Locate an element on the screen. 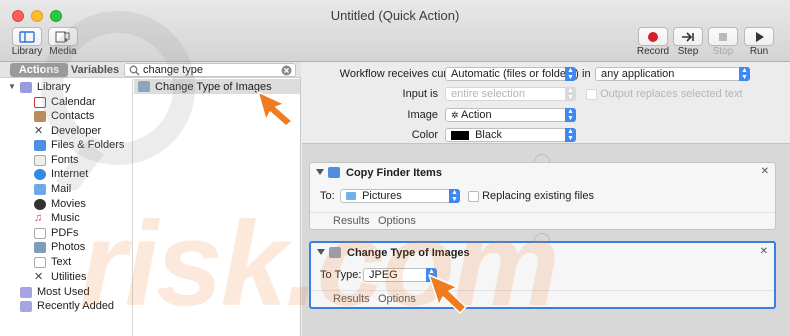  receives-label: Workflow receives current is located at coordinates (402, 74).